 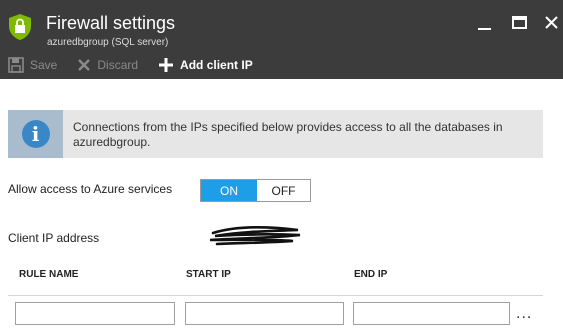 I want to click on client-ip-label: Client IP address, so click(x=54, y=238).